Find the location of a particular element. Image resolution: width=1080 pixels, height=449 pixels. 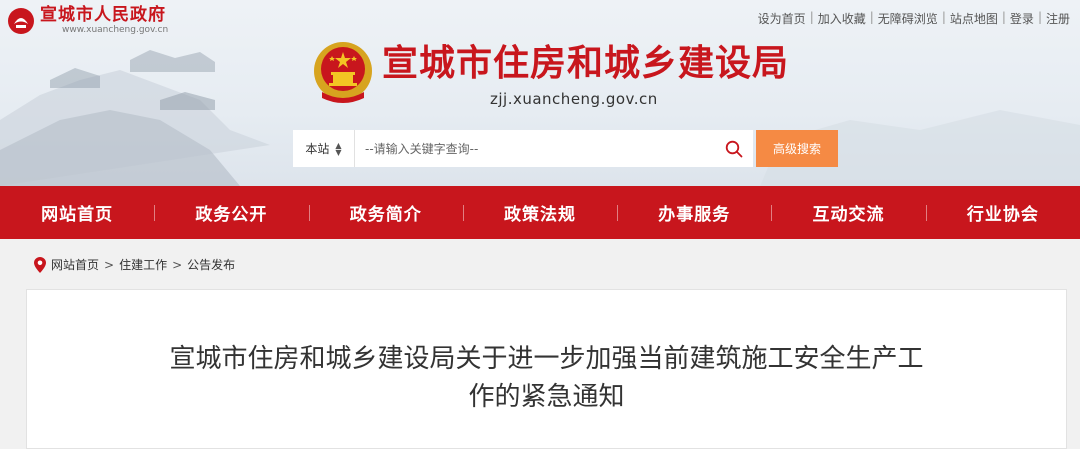

nav-item-interaction: 互动交流 is located at coordinates (848, 212).